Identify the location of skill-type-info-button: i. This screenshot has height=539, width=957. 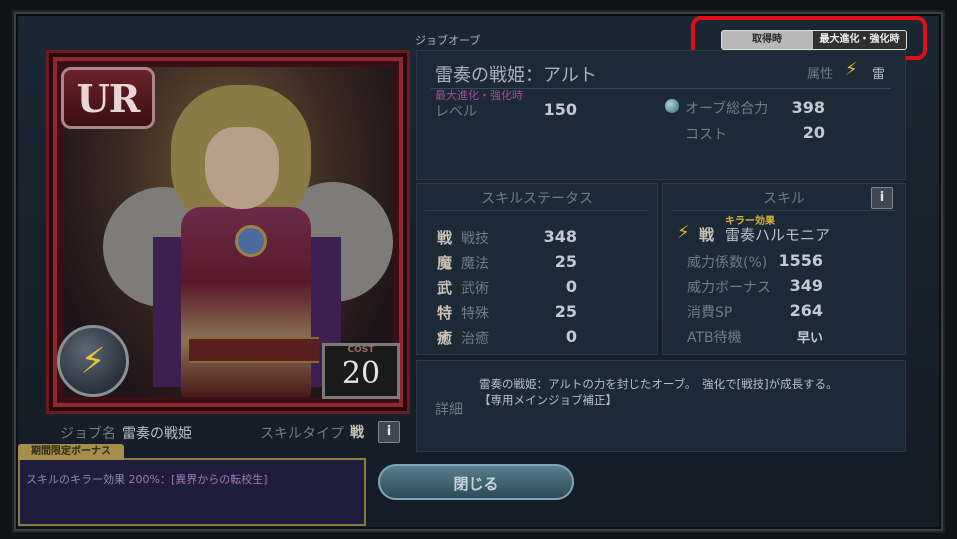
(389, 432).